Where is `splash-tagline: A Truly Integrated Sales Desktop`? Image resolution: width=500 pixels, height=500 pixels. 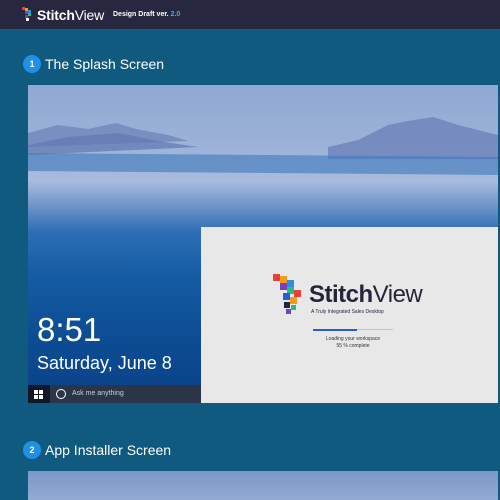
splash-tagline: A Truly Integrated Sales Desktop is located at coordinates (347, 312).